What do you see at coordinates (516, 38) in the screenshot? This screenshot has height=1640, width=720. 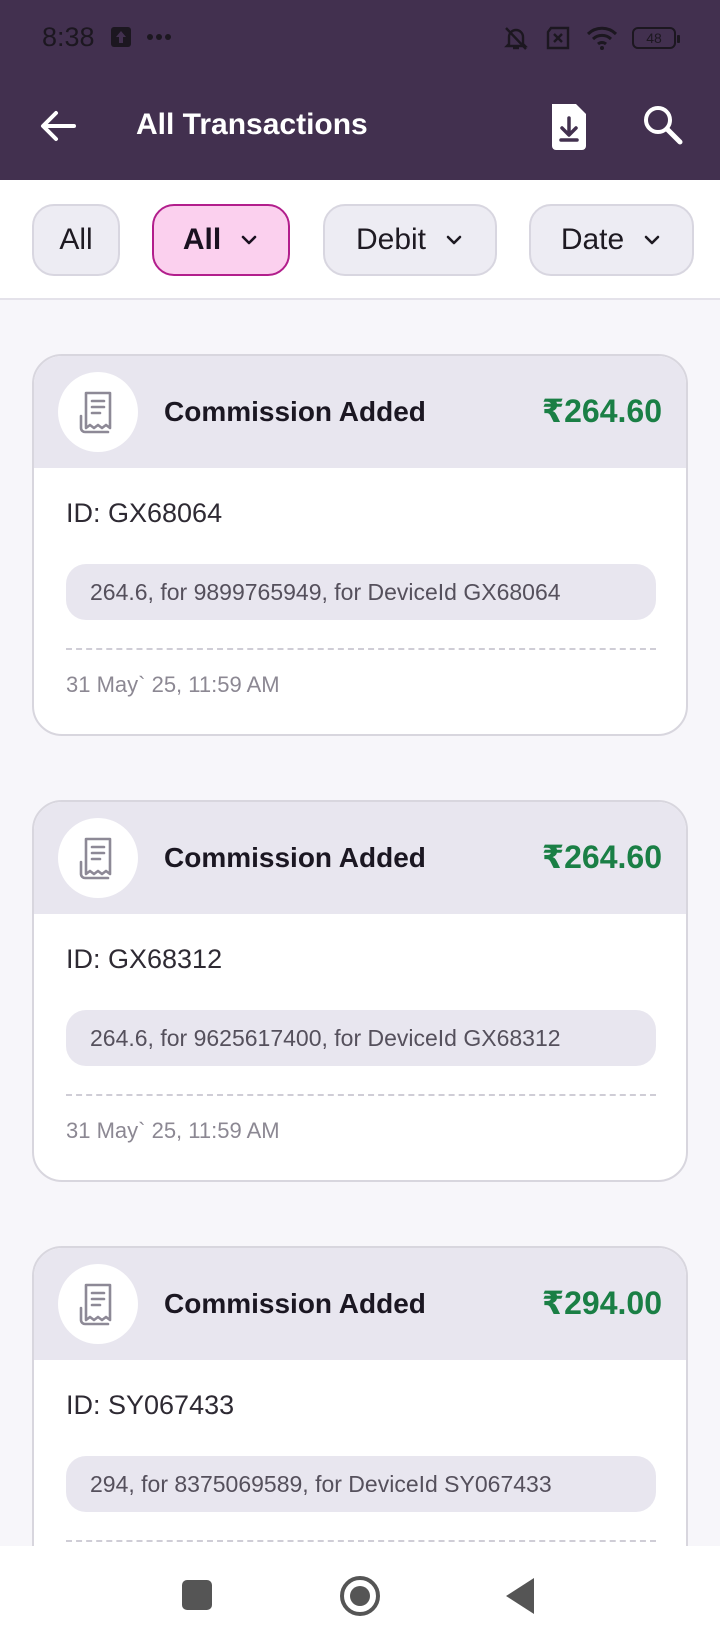 I see `mute-bell-icon` at bounding box center [516, 38].